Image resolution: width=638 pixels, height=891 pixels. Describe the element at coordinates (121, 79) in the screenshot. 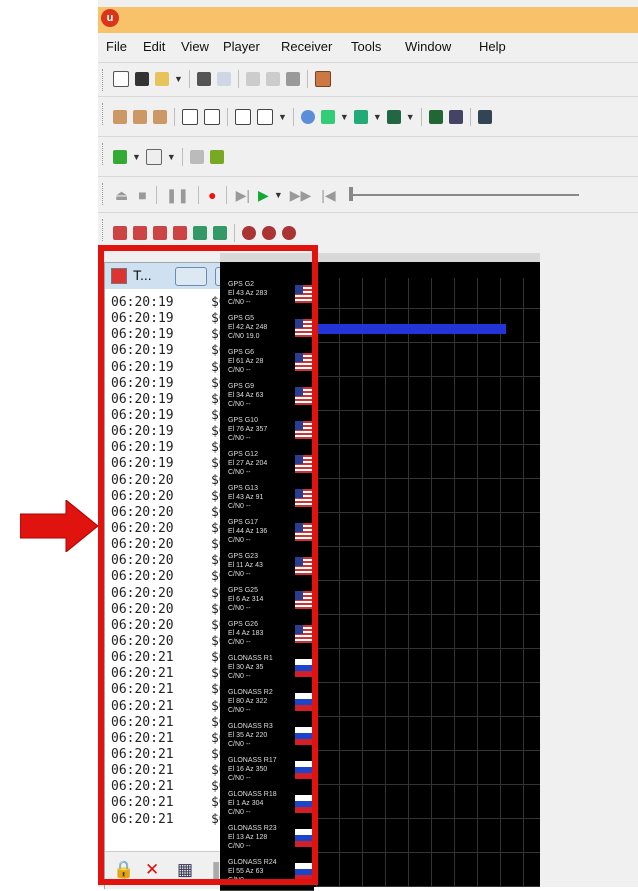

I see `new-icon` at that location.